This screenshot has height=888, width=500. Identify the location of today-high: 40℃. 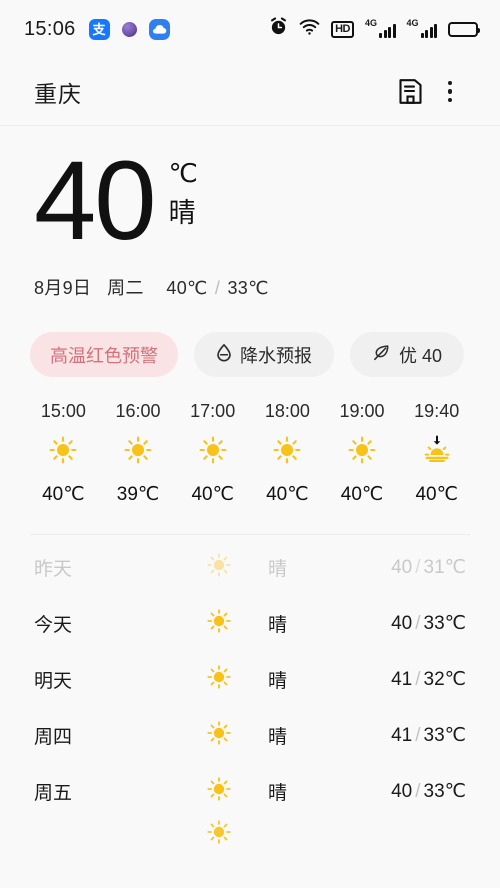
(187, 288).